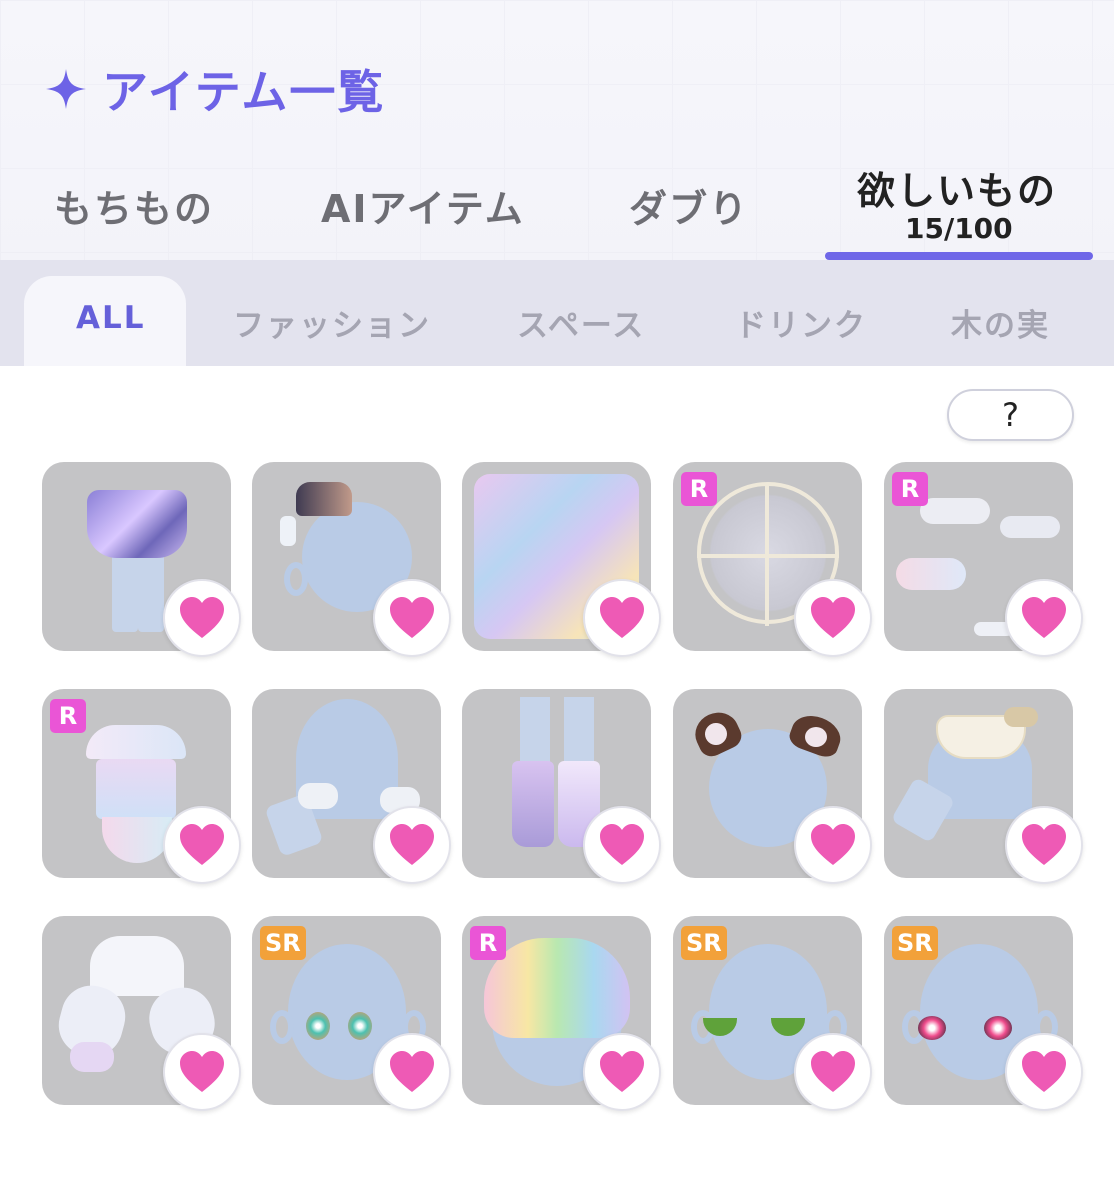 The width and height of the screenshot is (1114, 1199). What do you see at coordinates (134, 205) in the screenshot?
I see `tab-mochimono: もちもの` at bounding box center [134, 205].